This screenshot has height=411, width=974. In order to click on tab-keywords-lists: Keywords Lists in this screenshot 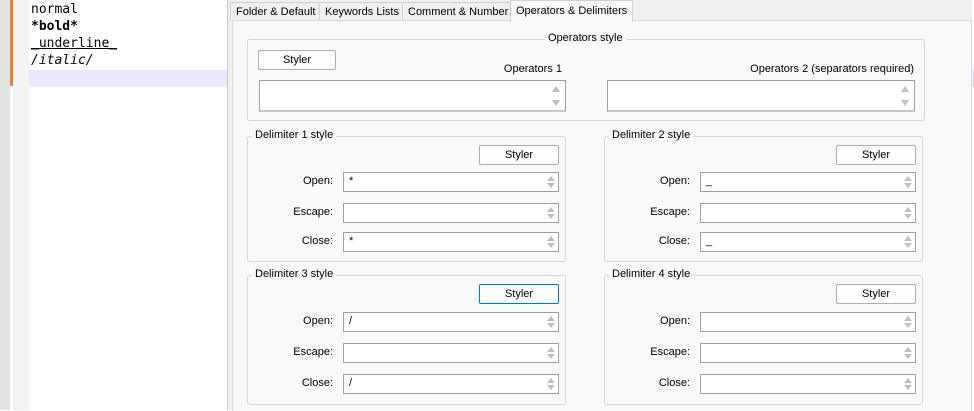, I will do `click(362, 11)`.